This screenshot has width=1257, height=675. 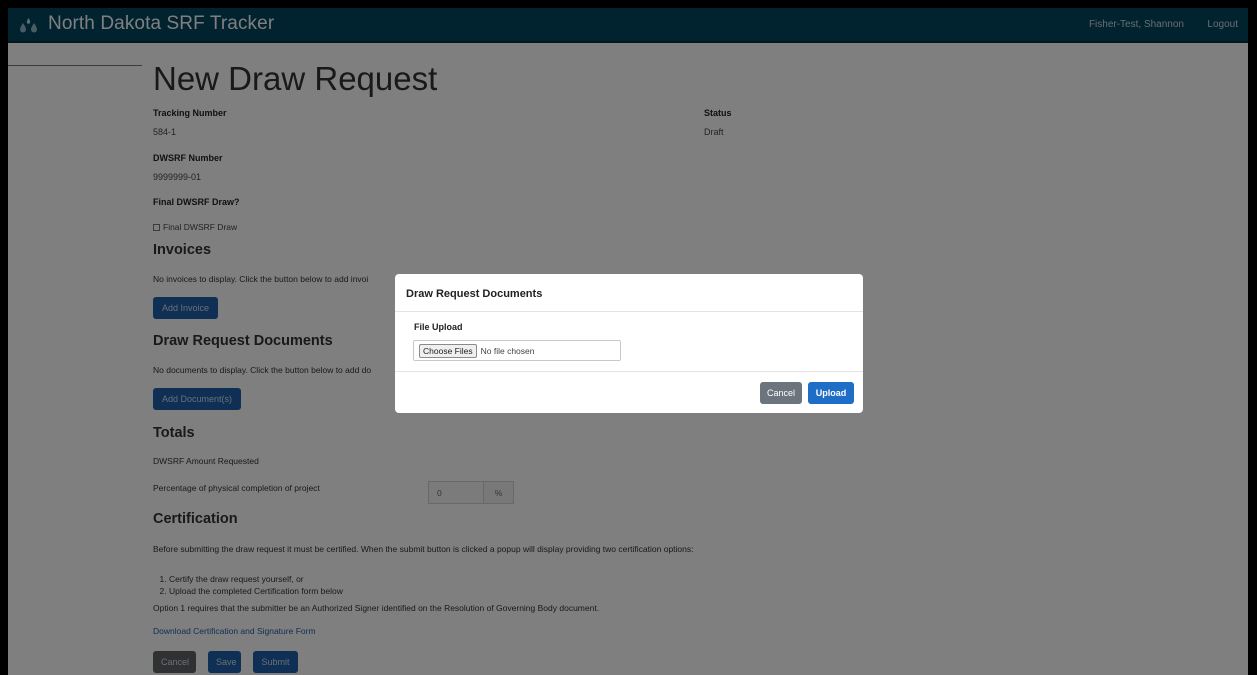 What do you see at coordinates (629, 293) in the screenshot?
I see `modal-header: Draw Request Documents` at bounding box center [629, 293].